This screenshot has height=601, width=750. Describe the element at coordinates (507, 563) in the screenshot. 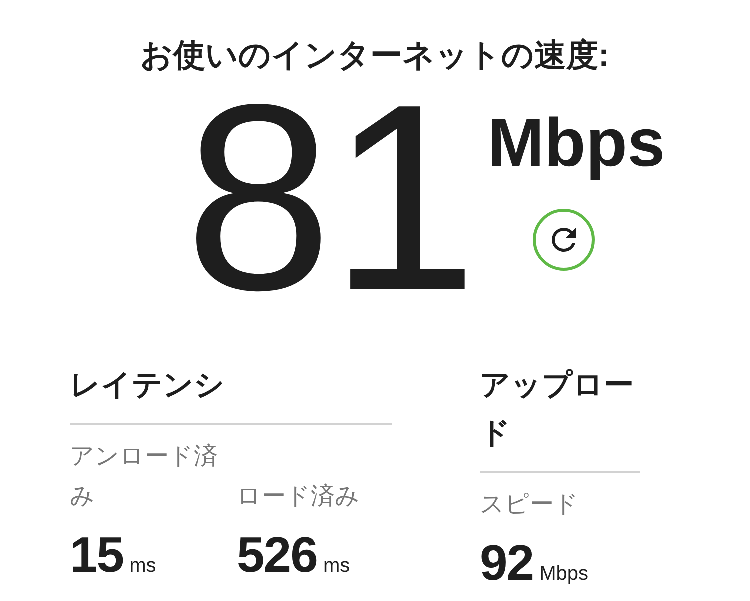

I see `metric-value: 92` at that location.